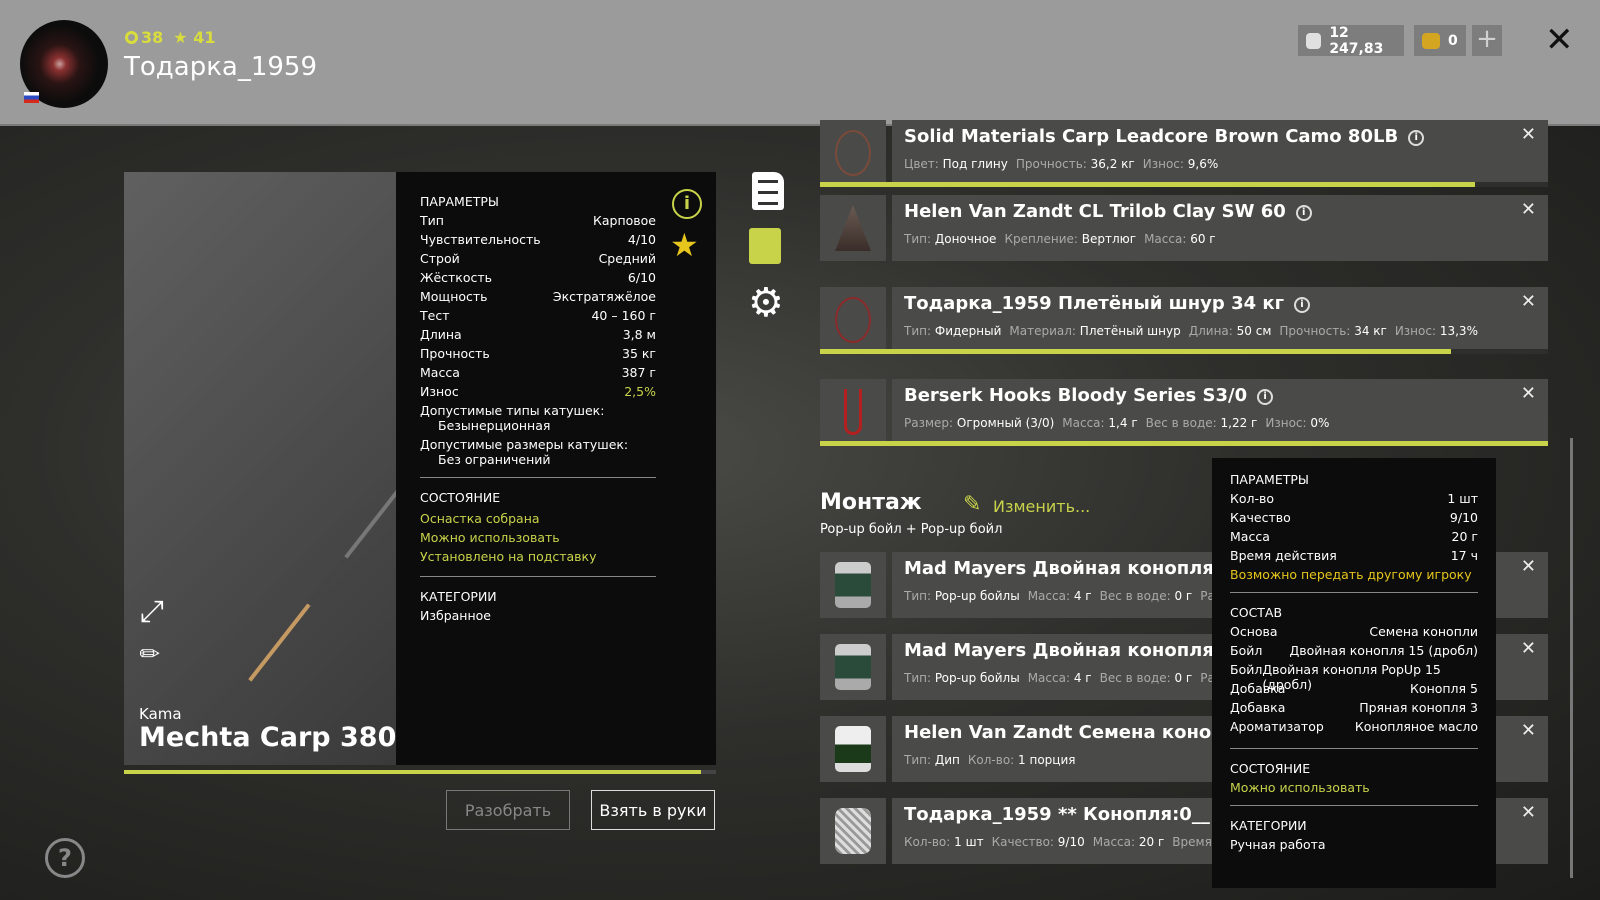 The image size is (1600, 900). What do you see at coordinates (1351, 41) in the screenshot?
I see `silver-balance: 12 247,83` at bounding box center [1351, 41].